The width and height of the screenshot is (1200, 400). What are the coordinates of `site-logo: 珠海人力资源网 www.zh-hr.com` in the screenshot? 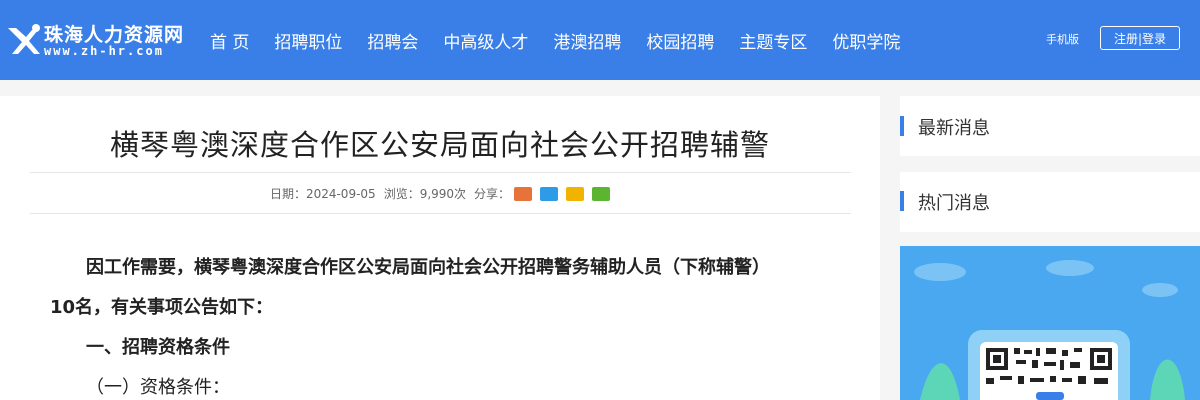 It's located at (95, 40).